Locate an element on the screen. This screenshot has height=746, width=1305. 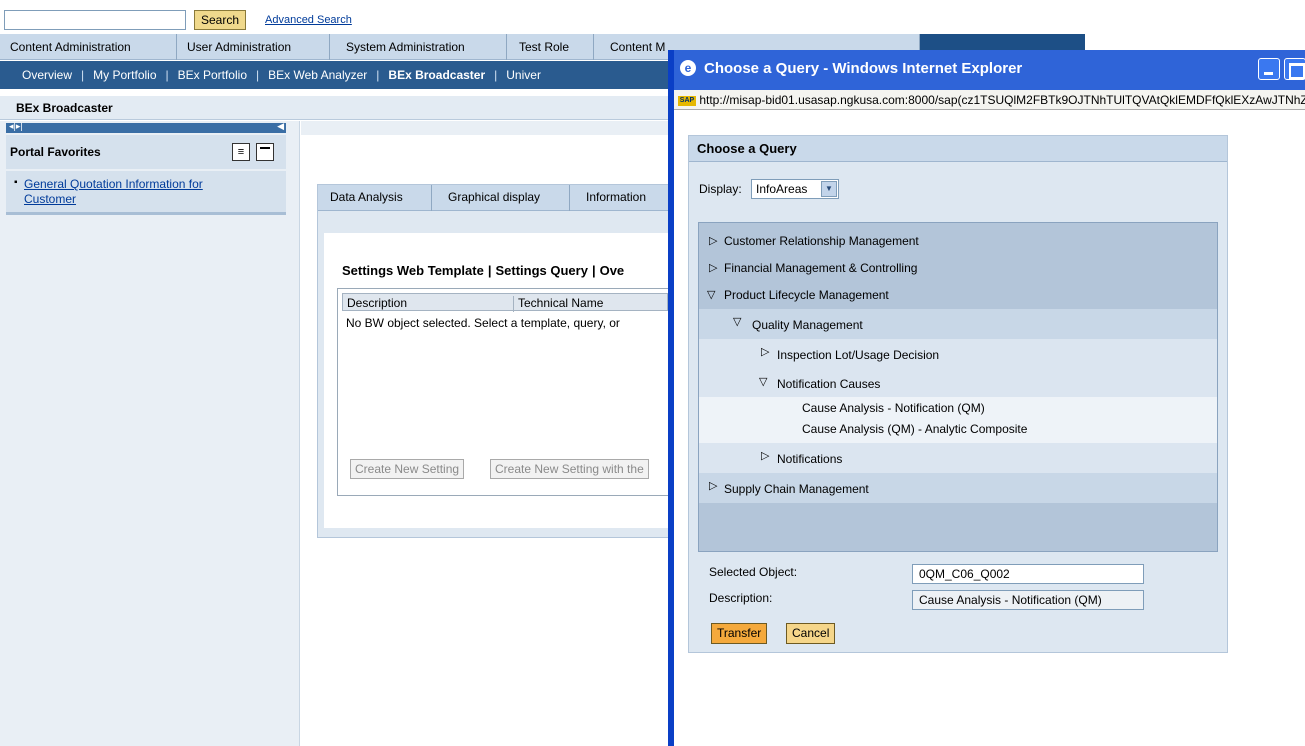
settings-title: Settings Web Template | Settings Query | Ove is located at coordinates (483, 270).